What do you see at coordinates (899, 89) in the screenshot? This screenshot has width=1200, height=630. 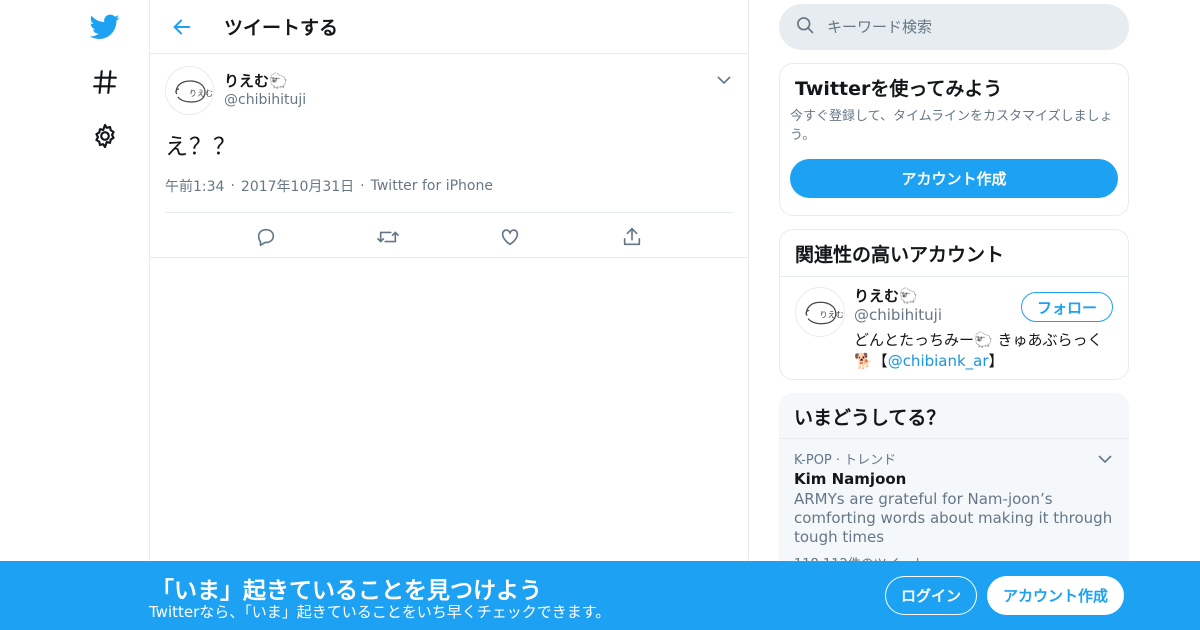 I see `signup-card-title: Twitterを使ってみよう` at bounding box center [899, 89].